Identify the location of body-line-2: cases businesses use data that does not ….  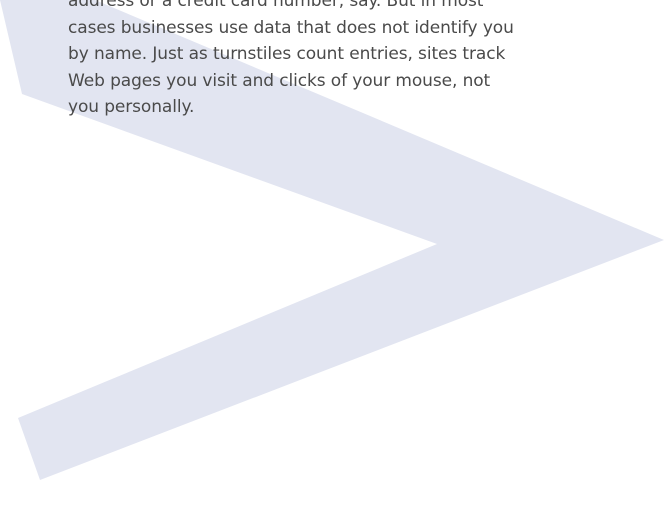
(291, 27).